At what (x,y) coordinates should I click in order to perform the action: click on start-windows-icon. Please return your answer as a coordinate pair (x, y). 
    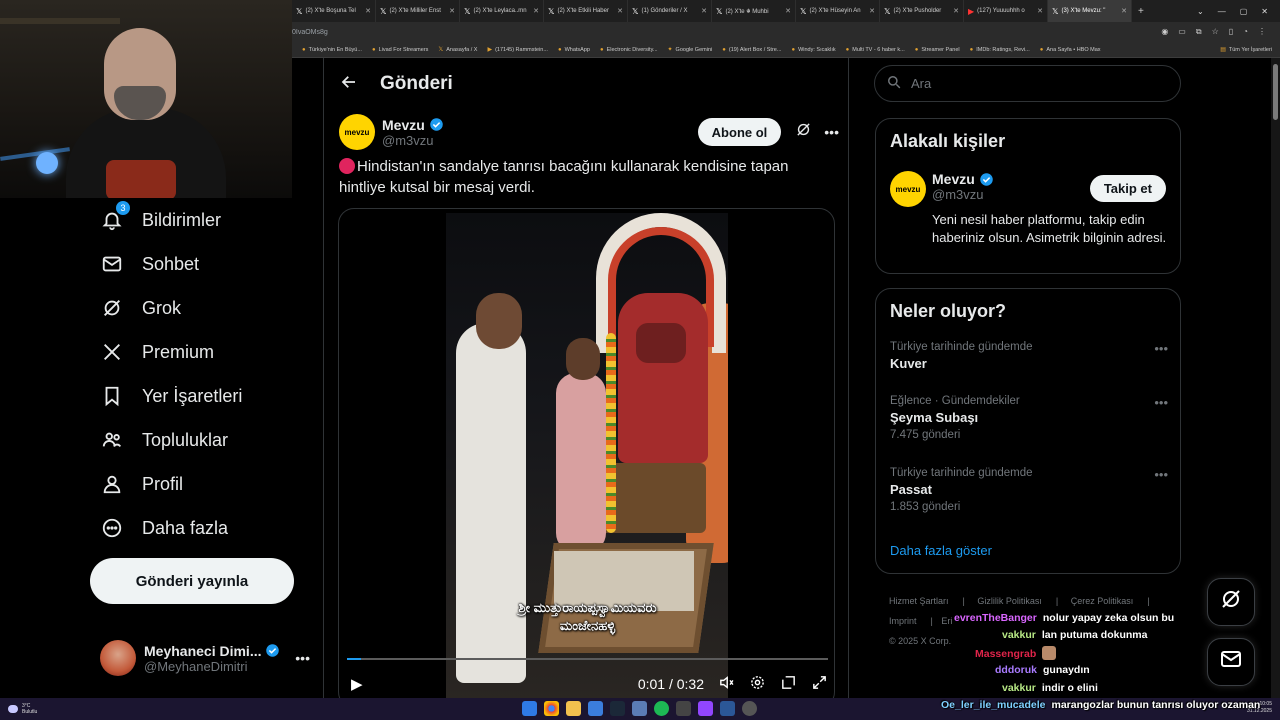
    Looking at the image, I should click on (529, 708).